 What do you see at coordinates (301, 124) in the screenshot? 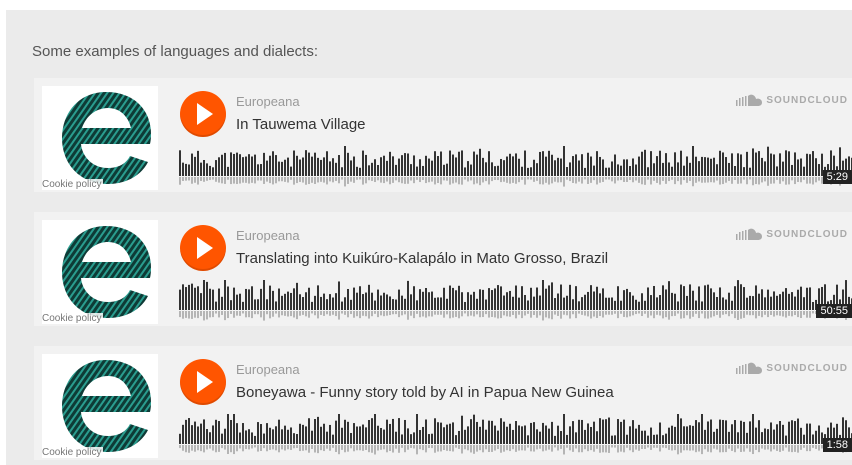
I see `track-title-link: In Tauwema Village` at bounding box center [301, 124].